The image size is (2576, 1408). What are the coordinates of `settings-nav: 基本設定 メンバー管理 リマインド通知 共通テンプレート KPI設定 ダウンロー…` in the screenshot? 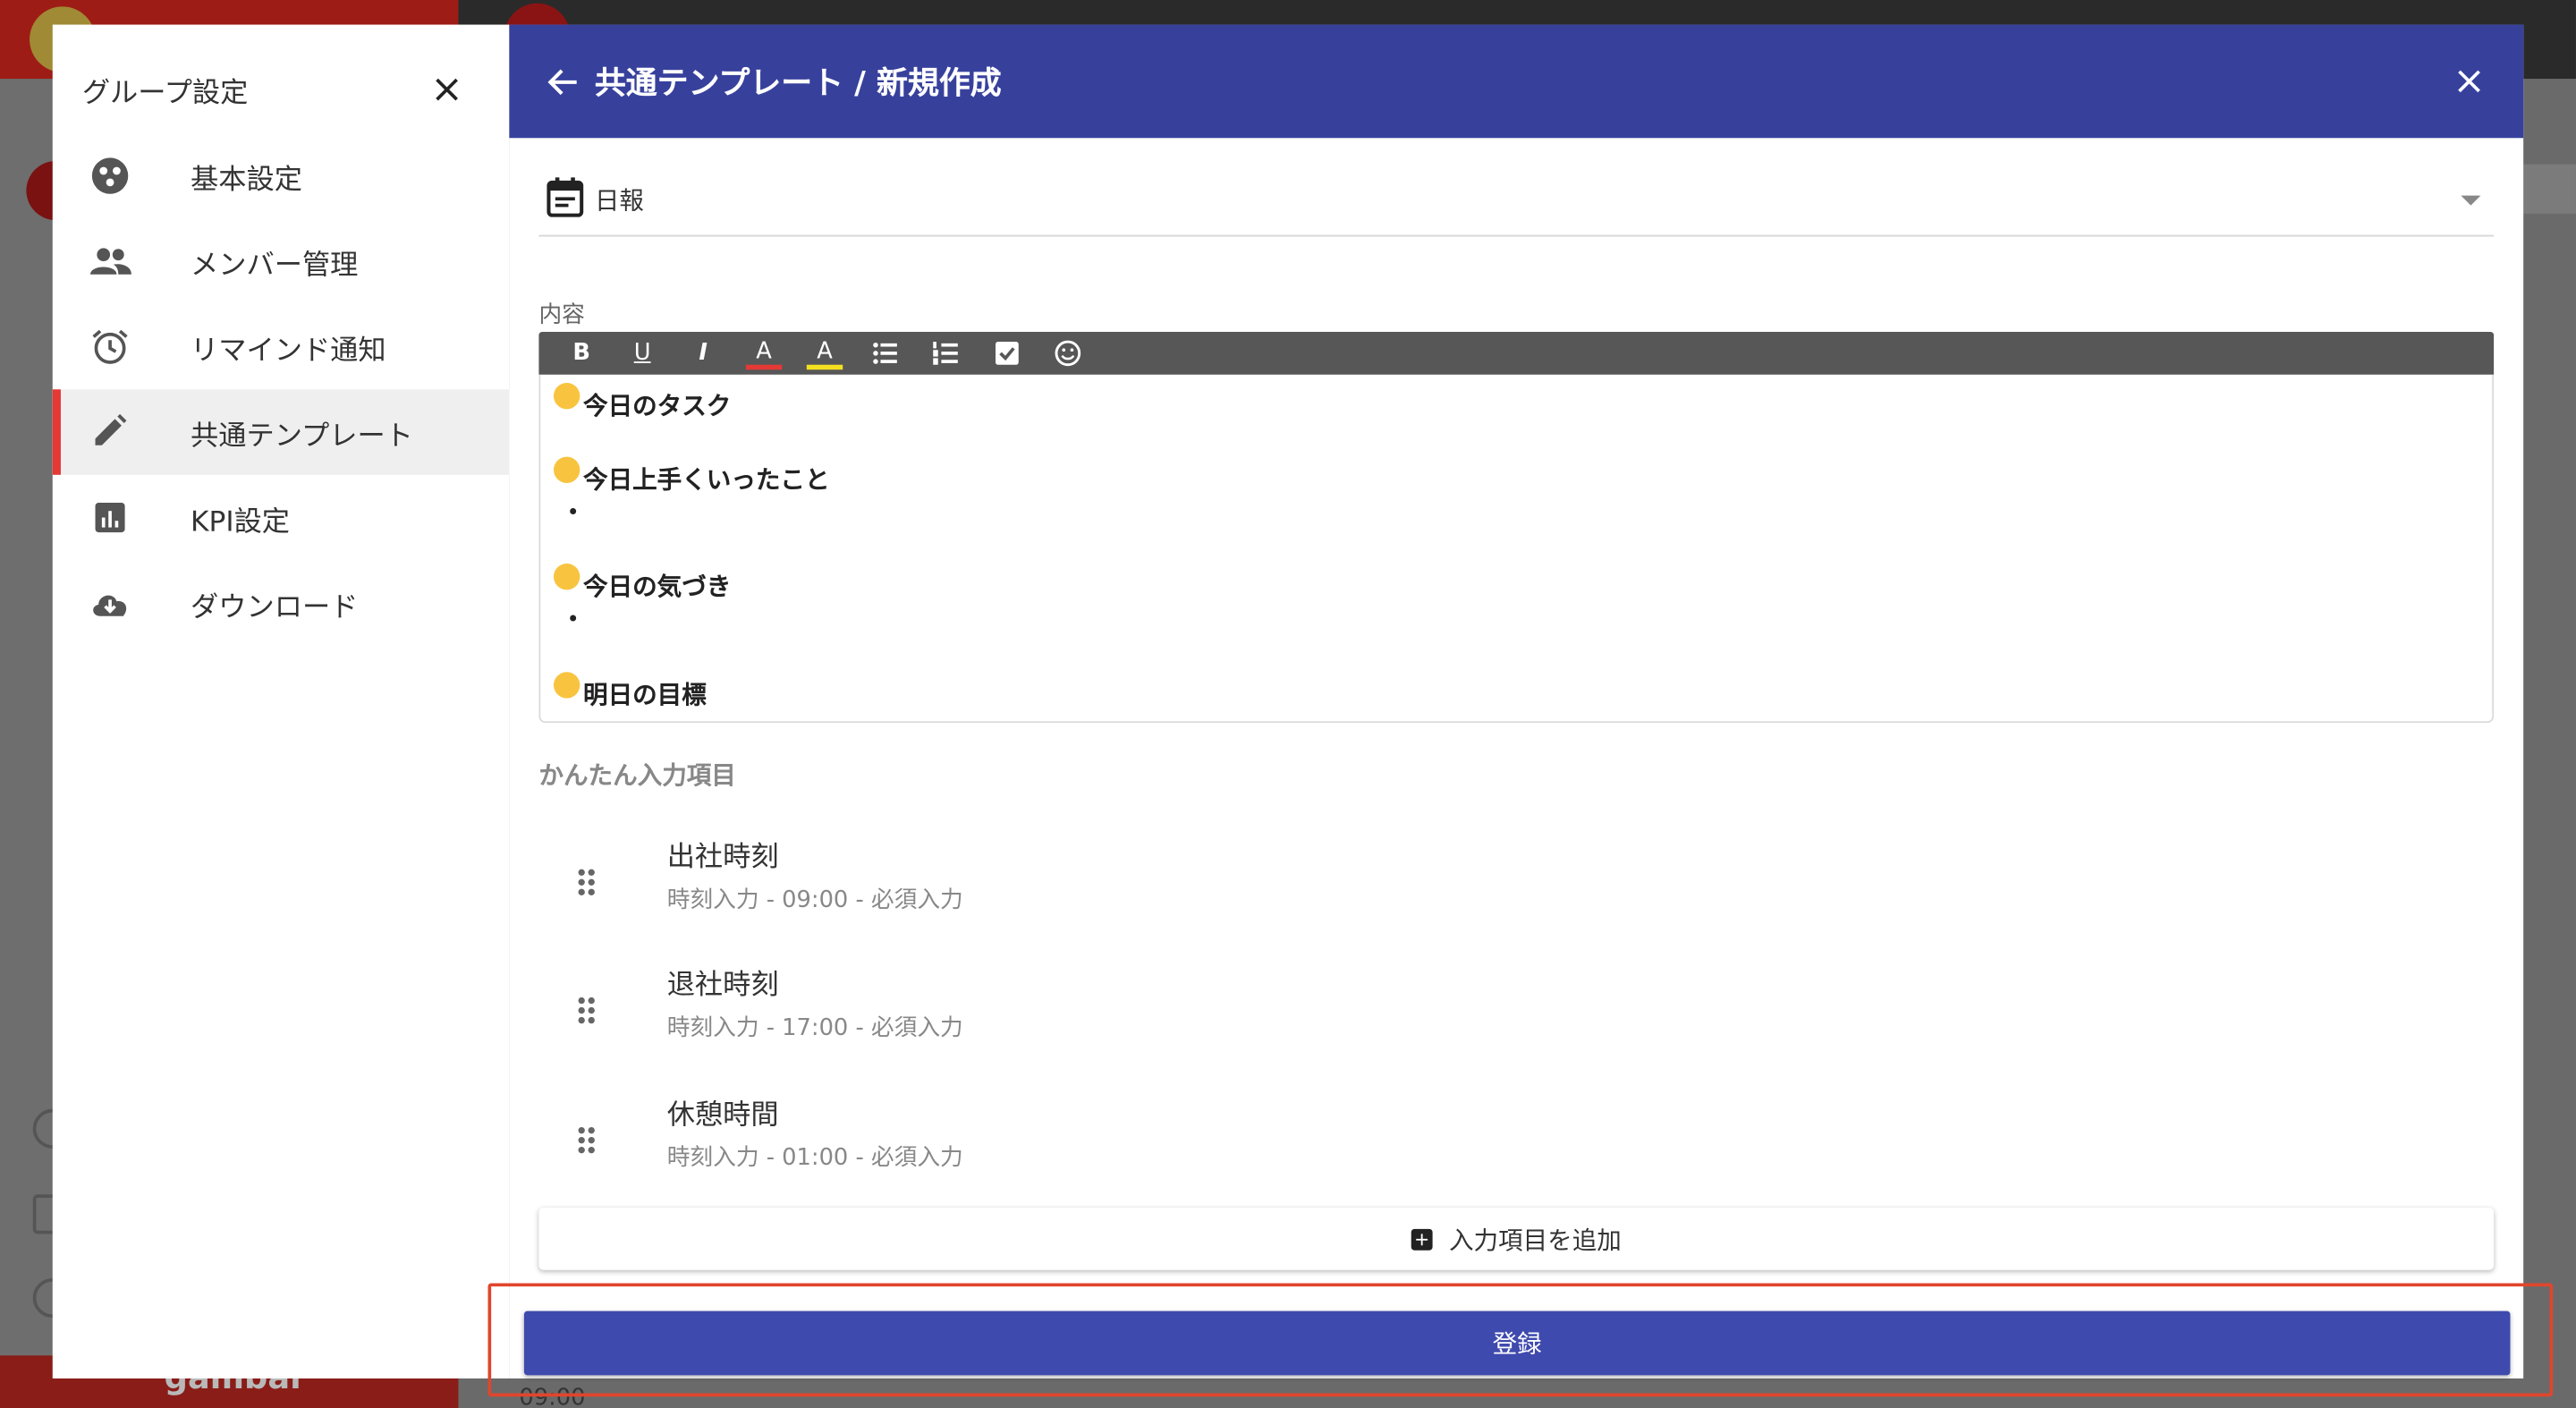 It's located at (281, 390).